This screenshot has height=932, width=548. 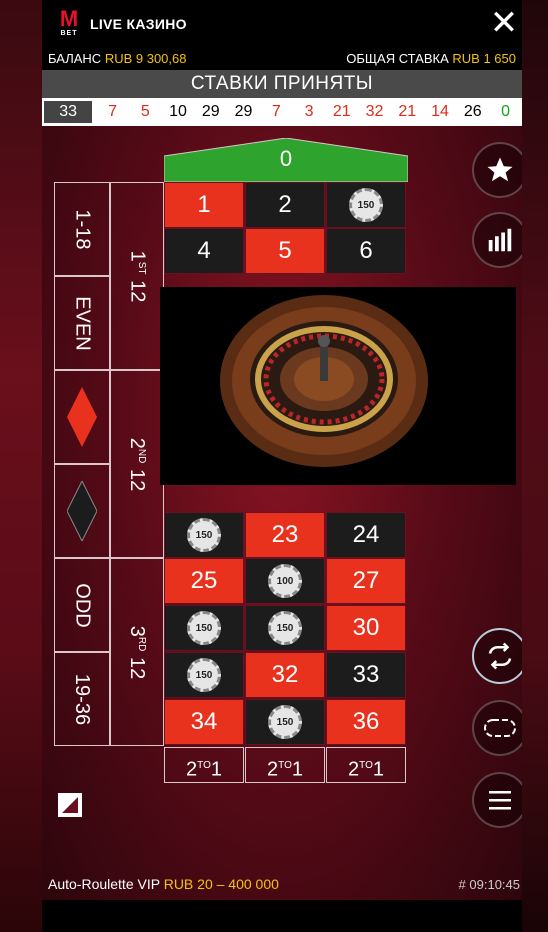 I want to click on round-id: # 09:10:45, so click(x=489, y=884).